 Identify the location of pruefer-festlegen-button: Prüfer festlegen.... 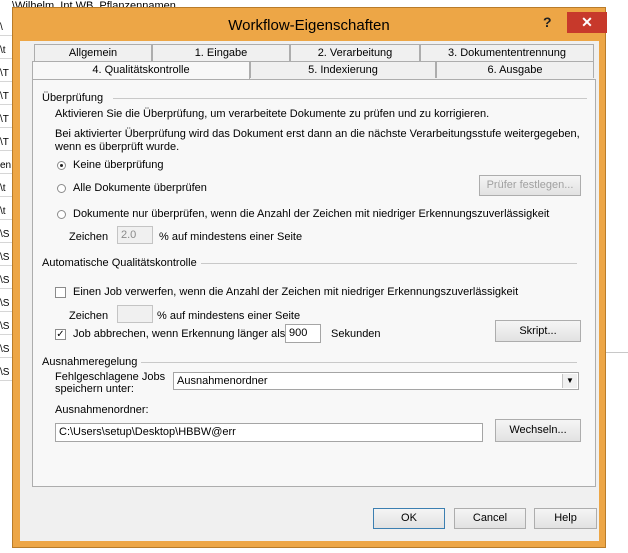
(530, 185).